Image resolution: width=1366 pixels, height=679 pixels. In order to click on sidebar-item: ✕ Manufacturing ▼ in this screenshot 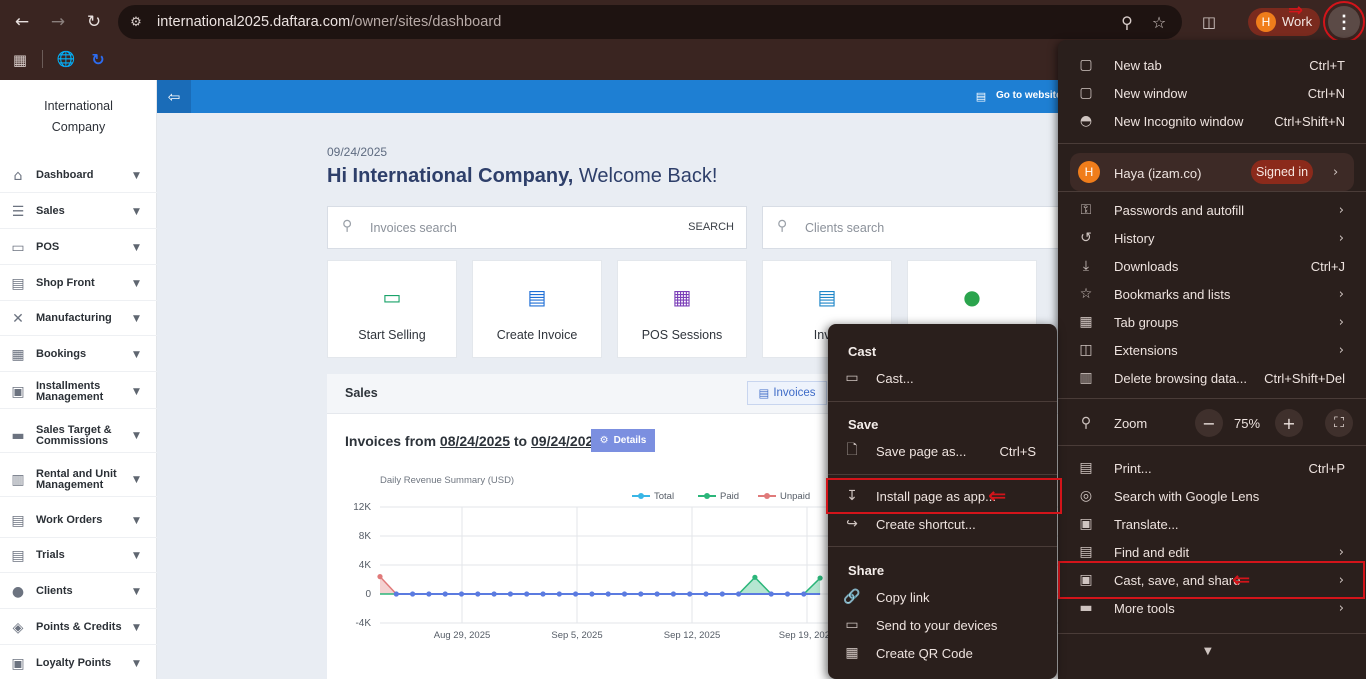, I will do `click(78, 319)`.